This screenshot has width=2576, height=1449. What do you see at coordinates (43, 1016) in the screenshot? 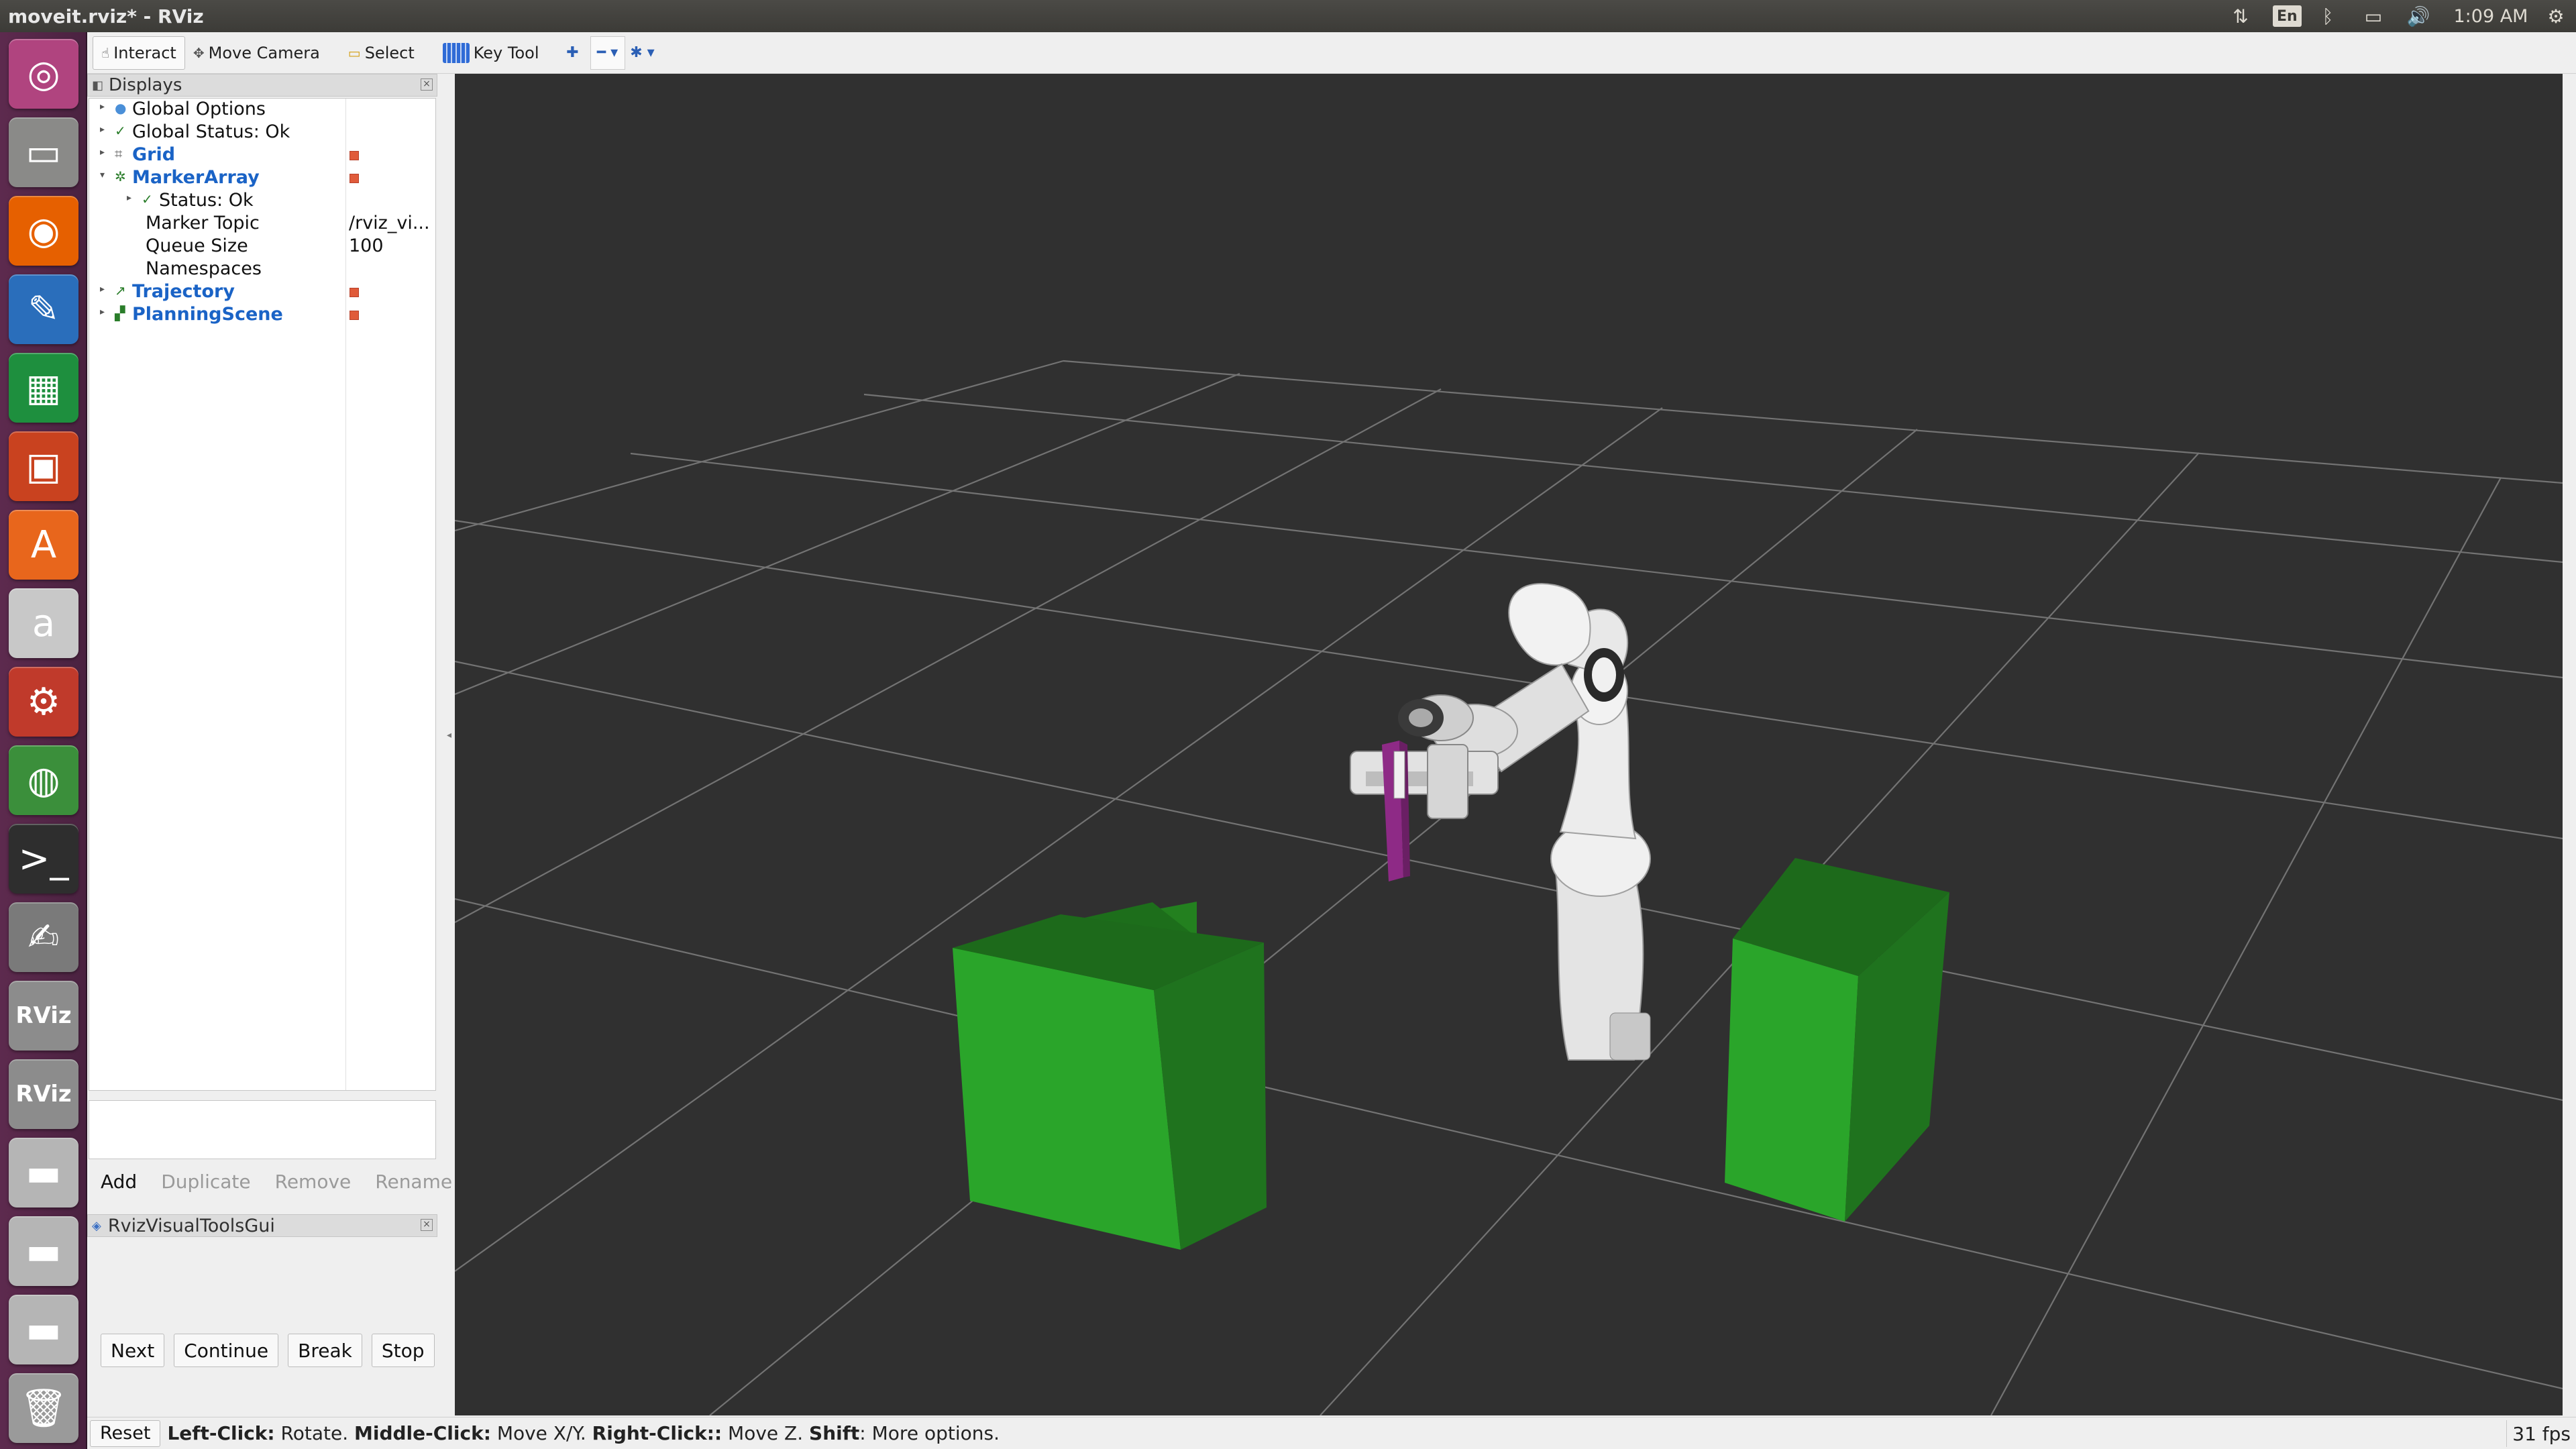
I see `rviz-icon: RViz` at bounding box center [43, 1016].